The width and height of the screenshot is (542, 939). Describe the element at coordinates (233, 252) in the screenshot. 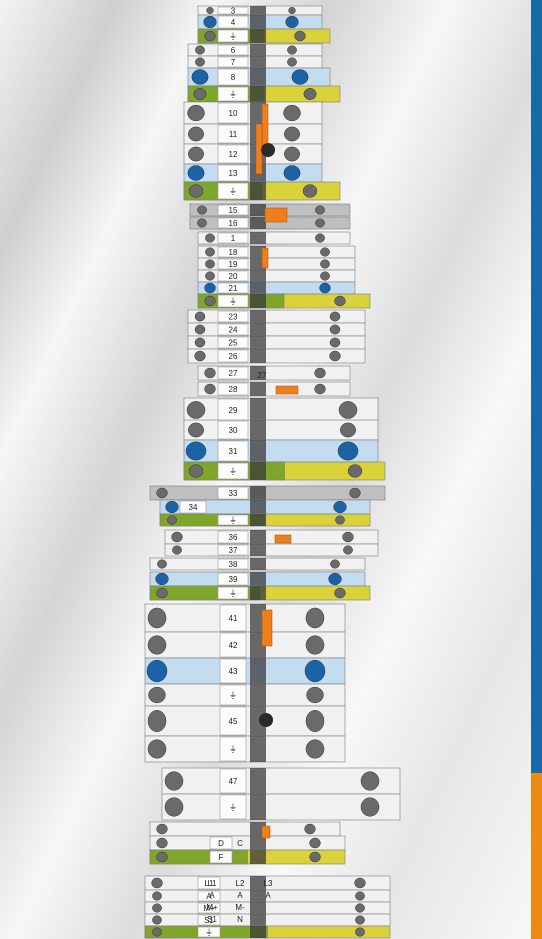

I see `terminal-label: 18` at that location.